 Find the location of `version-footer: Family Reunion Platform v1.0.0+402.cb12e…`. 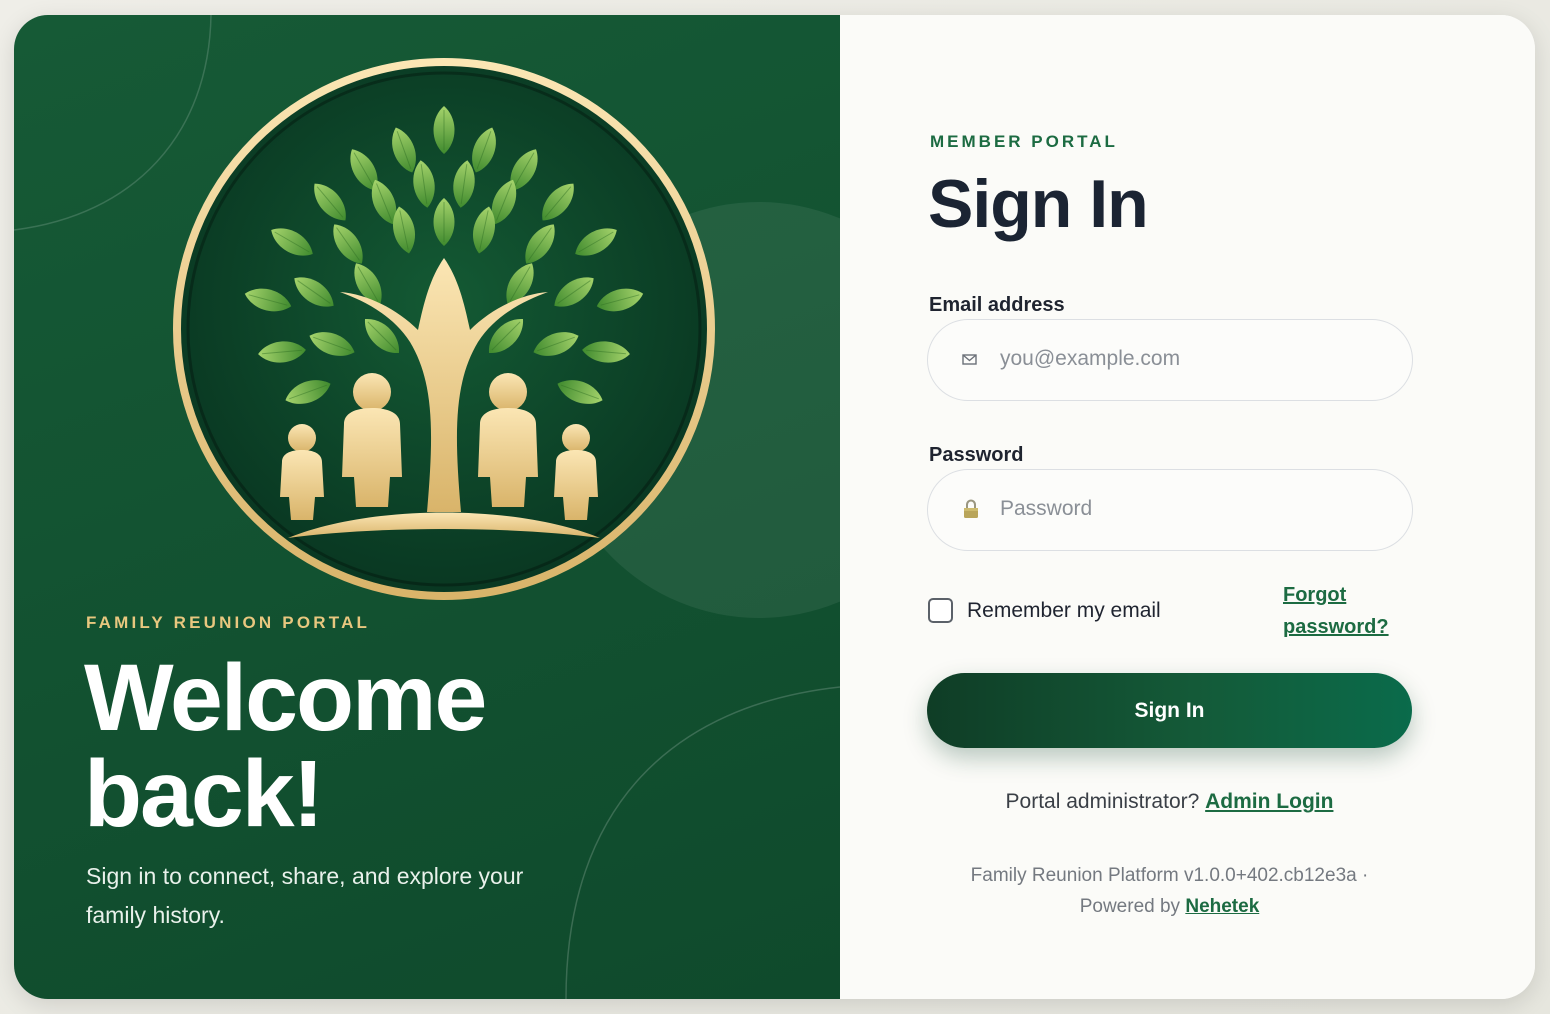

version-footer: Family Reunion Platform v1.0.0+402.cb12e… is located at coordinates (1169, 891).